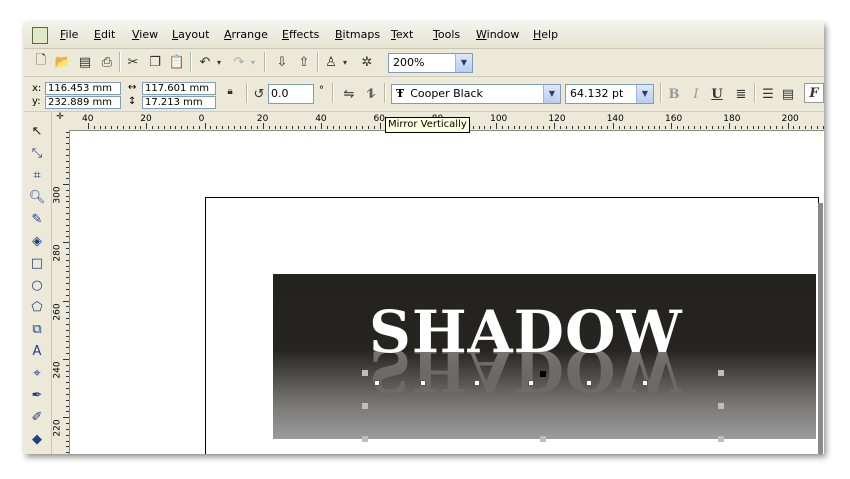  What do you see at coordinates (230, 91) in the screenshot?
I see `lock-ratio-icon: 🔒︎` at bounding box center [230, 91].